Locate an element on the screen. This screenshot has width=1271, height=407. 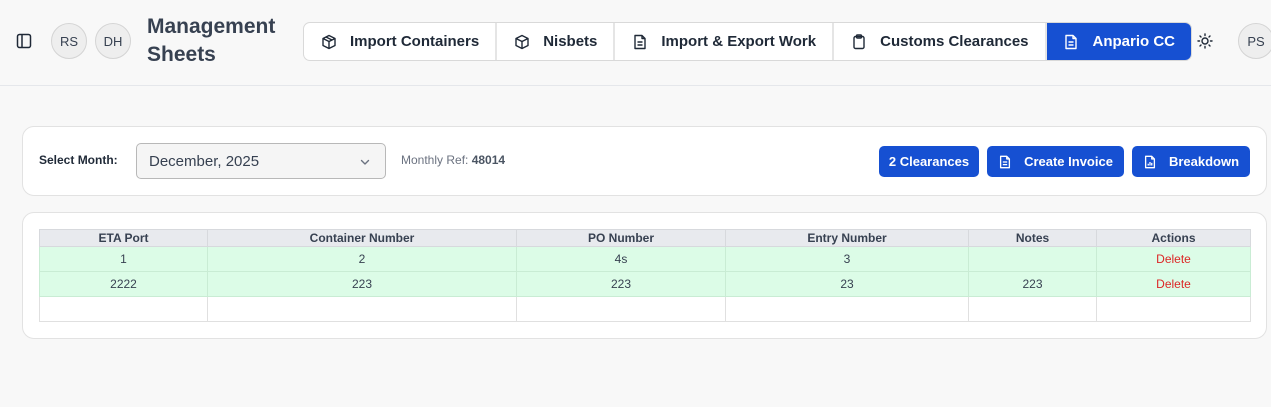
cell-eta-port: 2222 is located at coordinates (123, 284).